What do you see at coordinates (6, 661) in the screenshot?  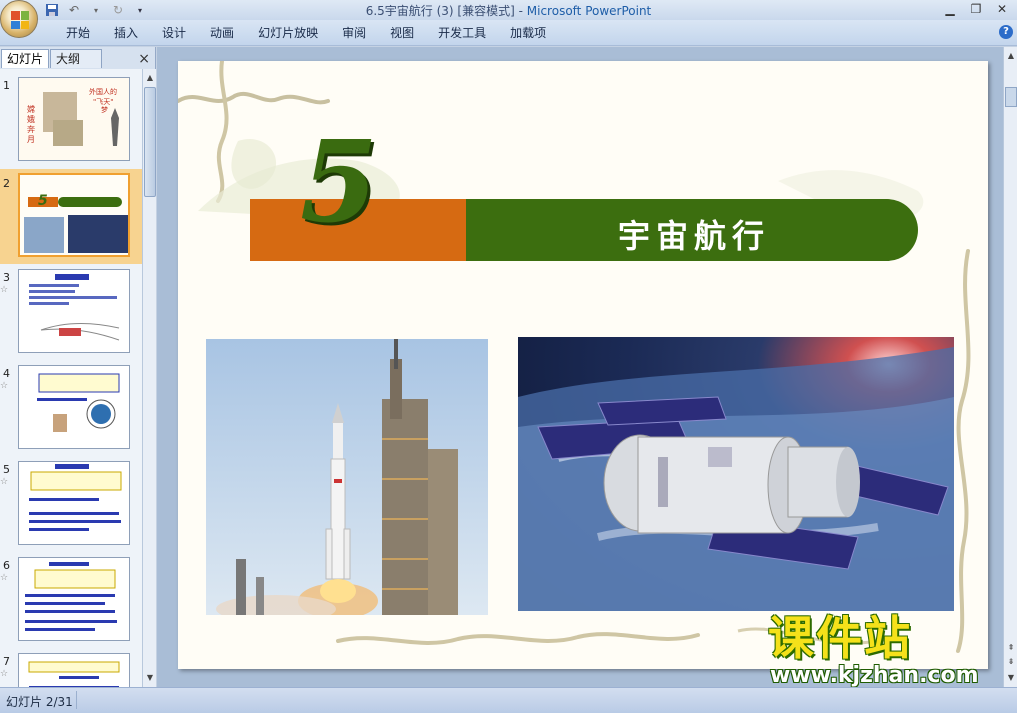 I see `slide-thumbnail-number: 7` at bounding box center [6, 661].